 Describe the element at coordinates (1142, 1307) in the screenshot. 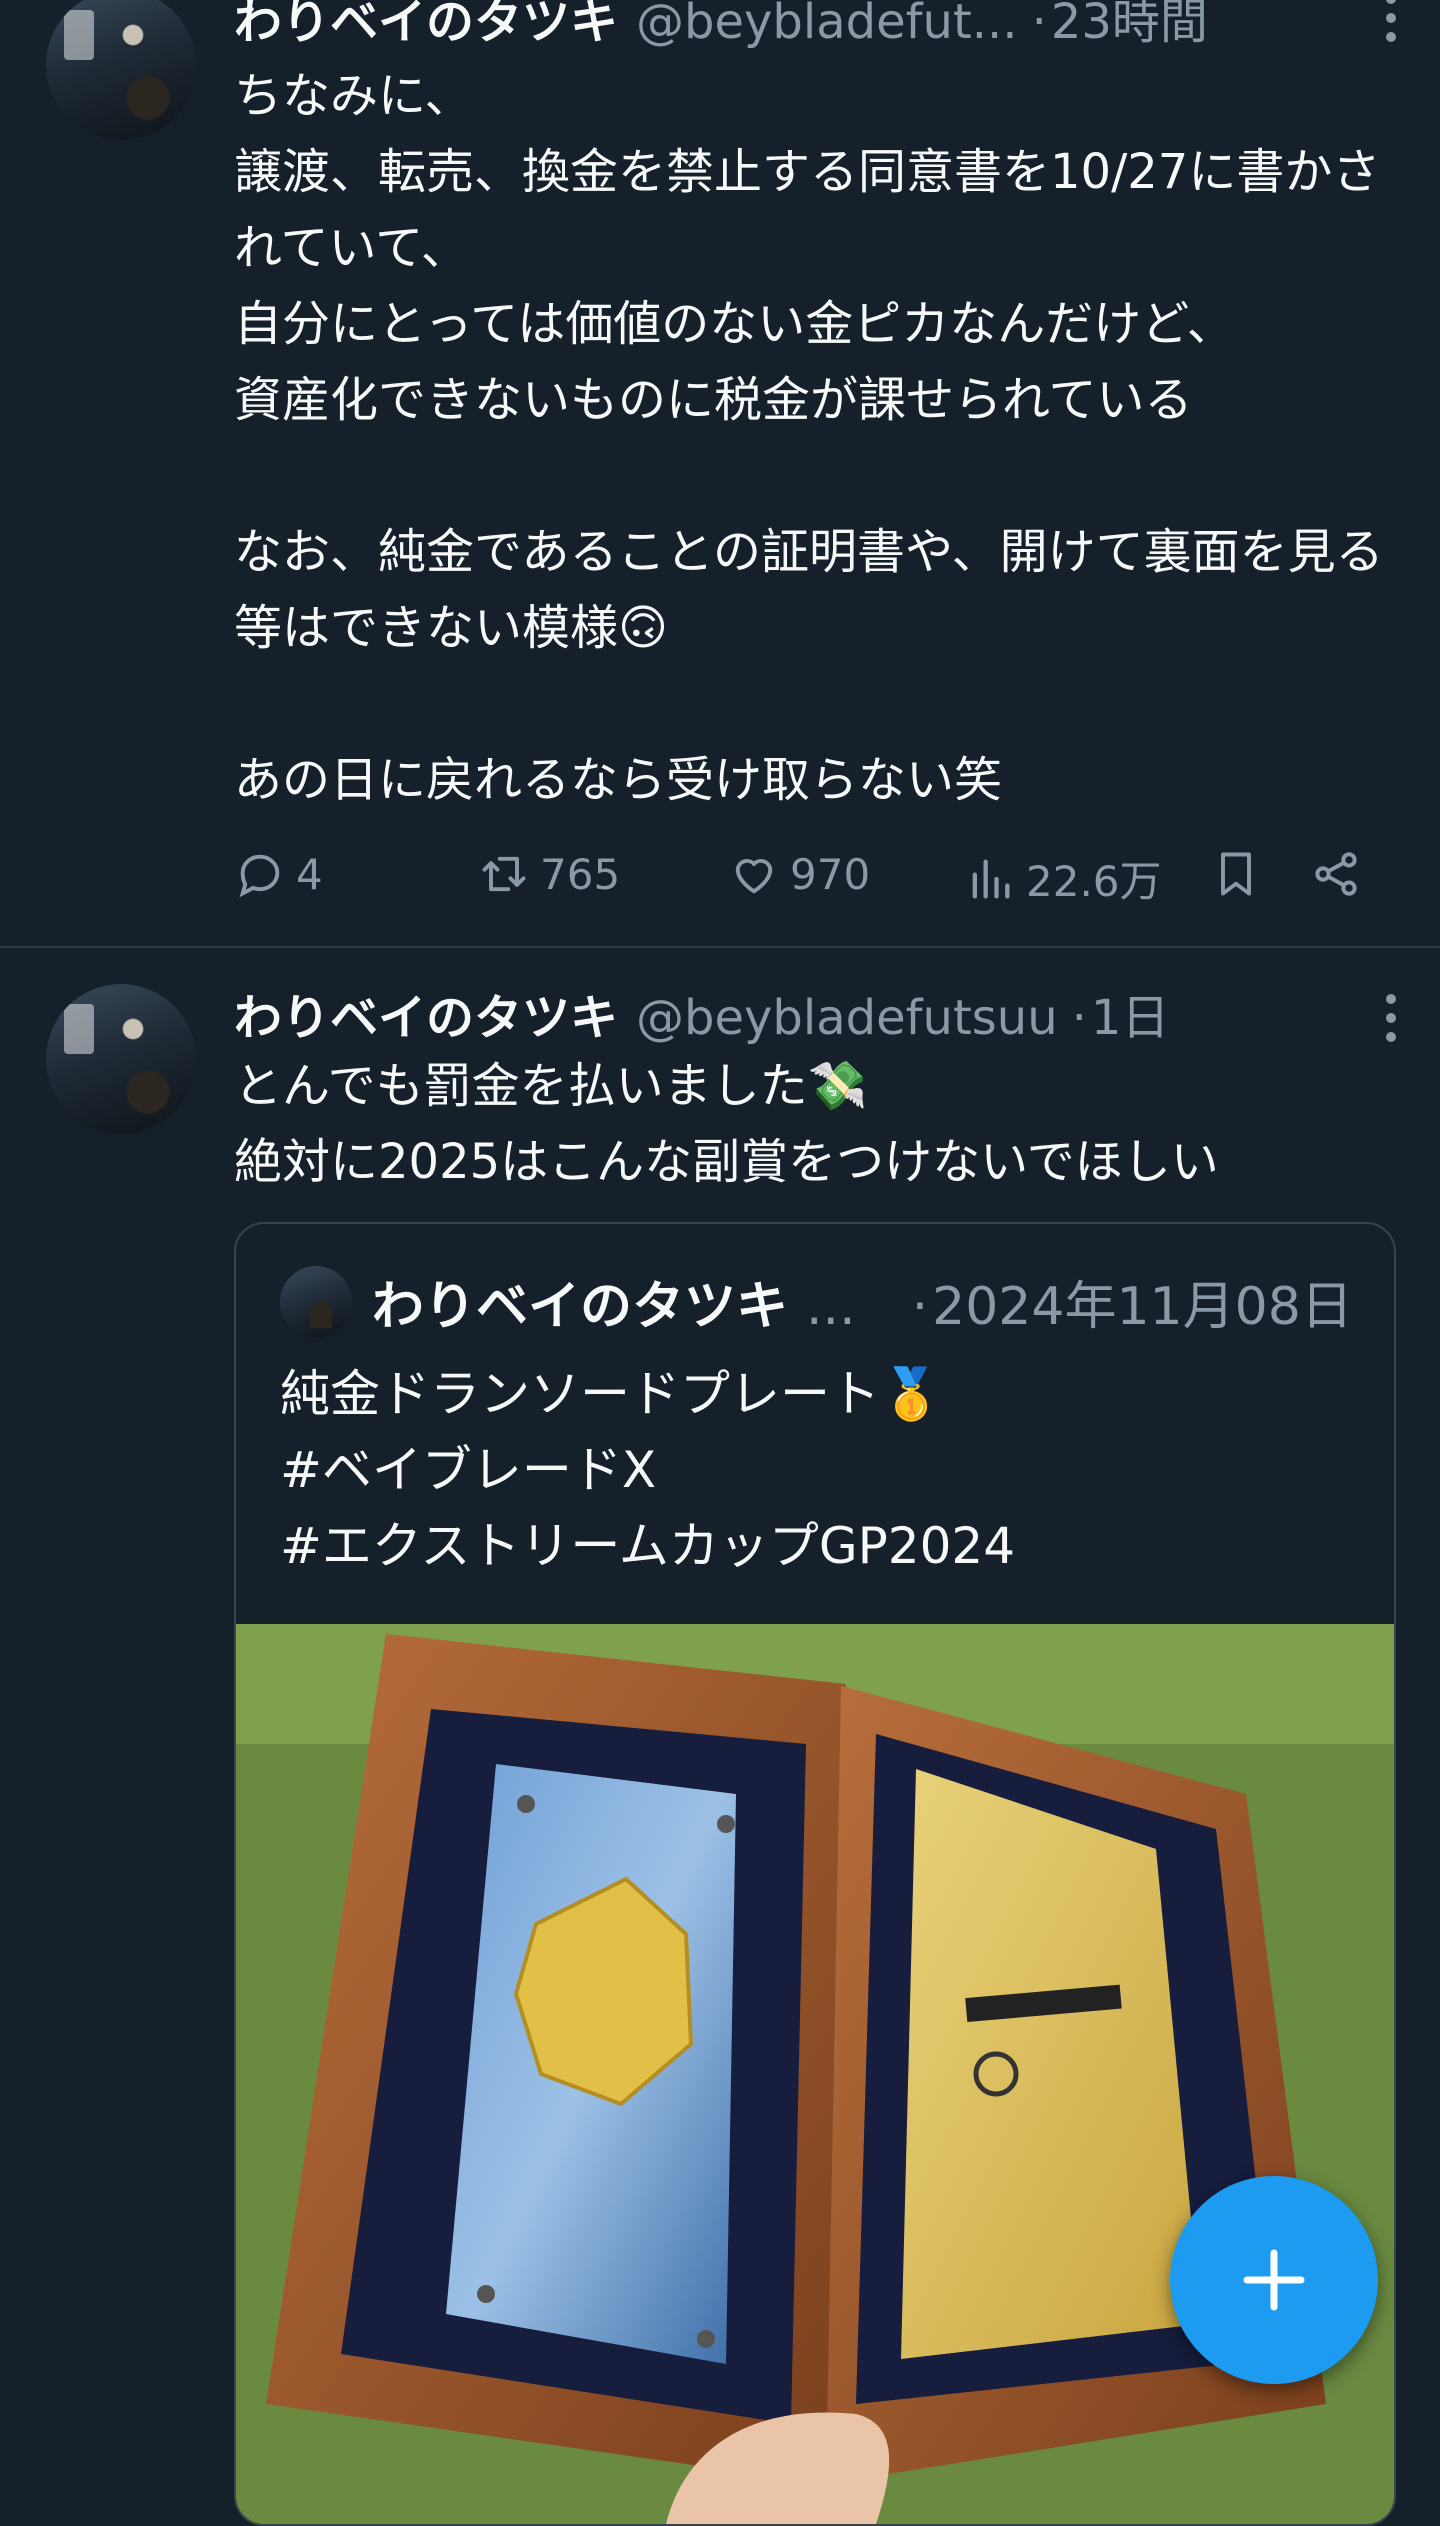

I see `quoted-timestamp: 2024年11月08日` at that location.